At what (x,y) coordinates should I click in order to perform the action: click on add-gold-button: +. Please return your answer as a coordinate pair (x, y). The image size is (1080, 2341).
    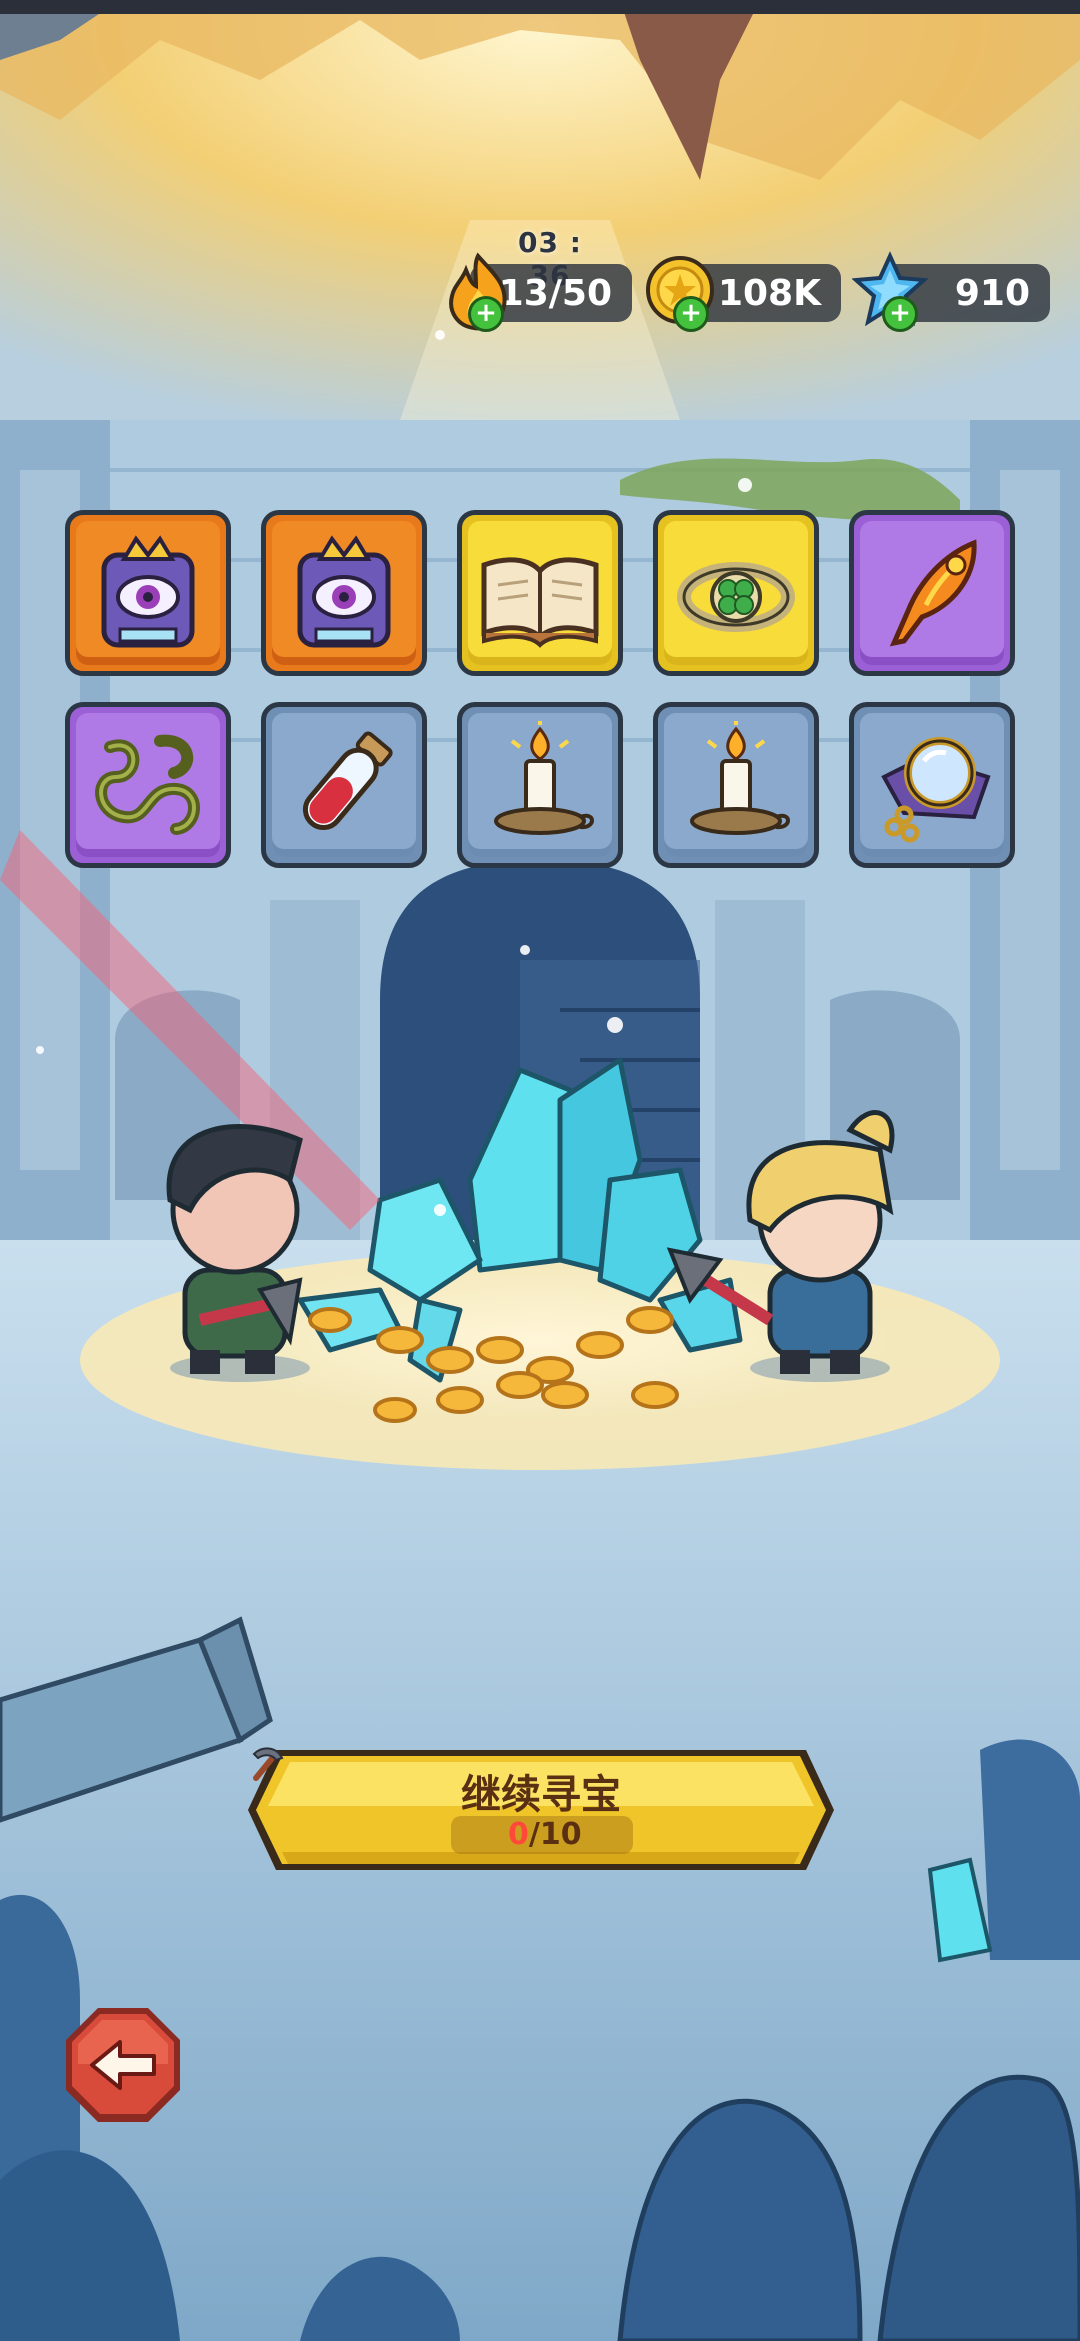
    Looking at the image, I should click on (691, 314).